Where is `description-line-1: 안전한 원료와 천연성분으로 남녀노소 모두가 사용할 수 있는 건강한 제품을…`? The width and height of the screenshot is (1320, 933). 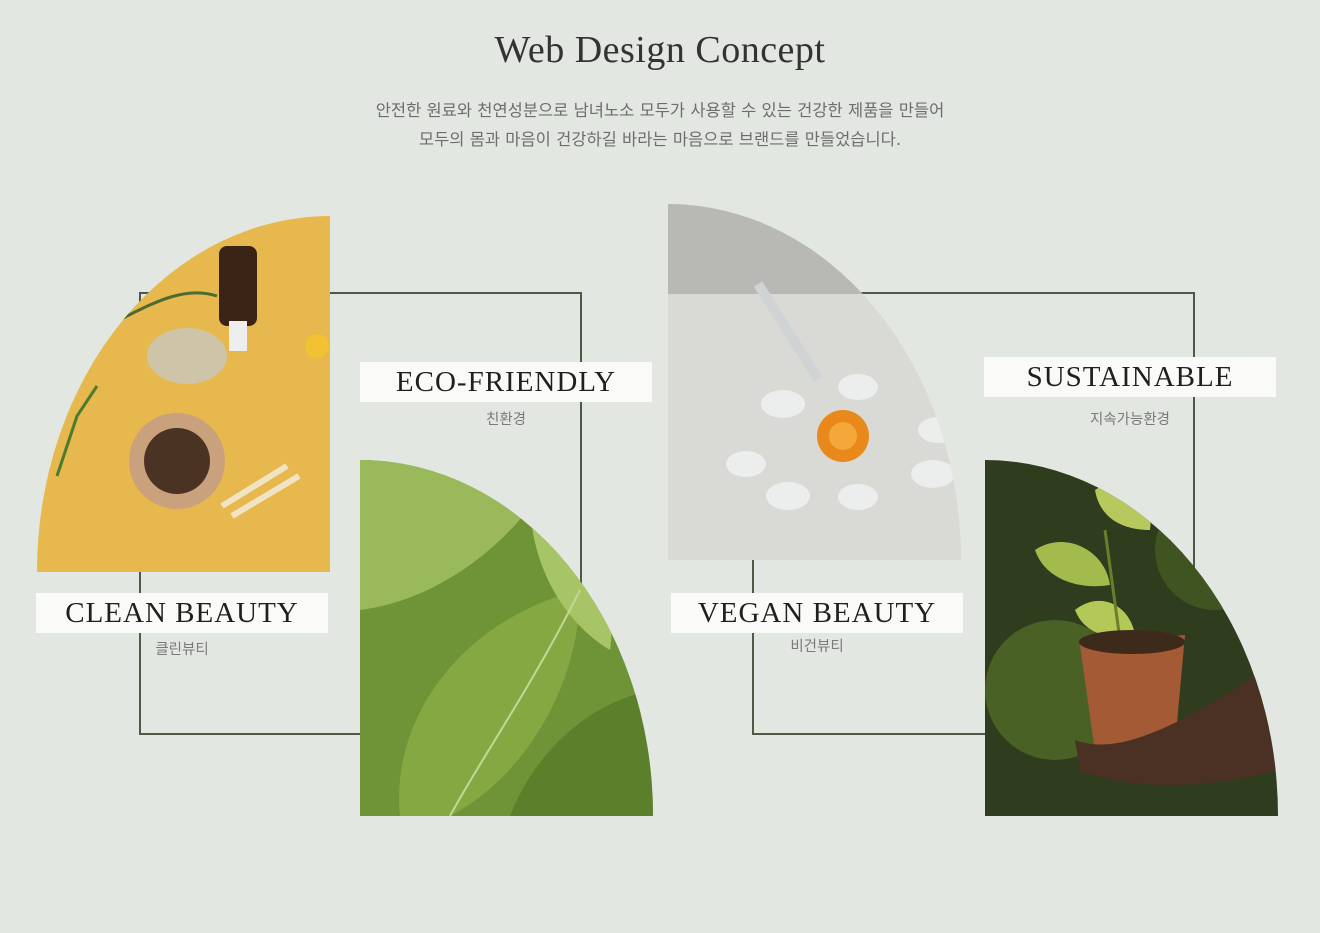
description-line-1: 안전한 원료와 천연성분으로 남녀노소 모두가 사용할 수 있는 건강한 제품을… is located at coordinates (660, 110).